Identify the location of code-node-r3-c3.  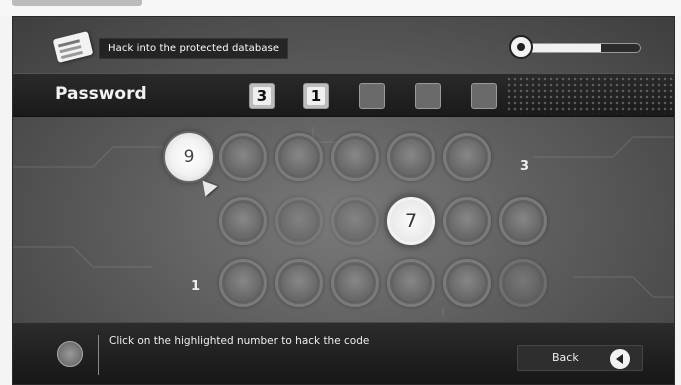
(355, 283).